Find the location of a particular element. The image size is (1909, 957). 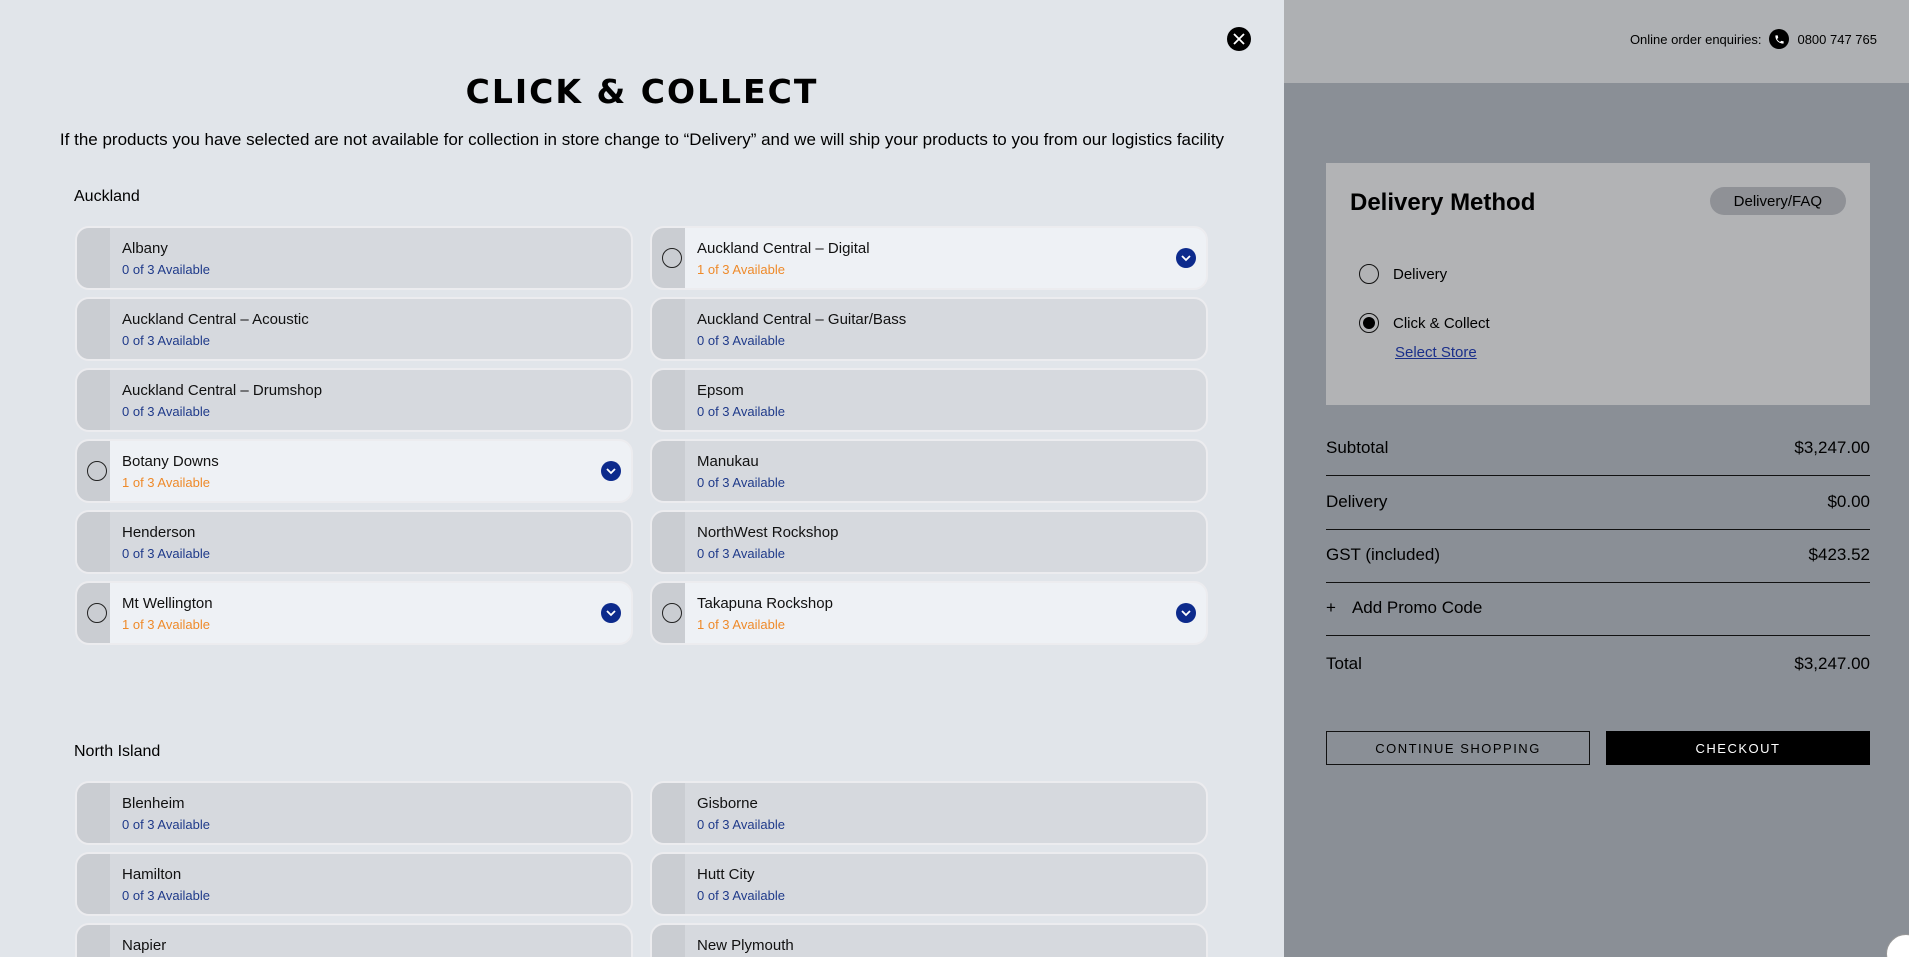

promo-label: Add Promo Code is located at coordinates (1417, 607).